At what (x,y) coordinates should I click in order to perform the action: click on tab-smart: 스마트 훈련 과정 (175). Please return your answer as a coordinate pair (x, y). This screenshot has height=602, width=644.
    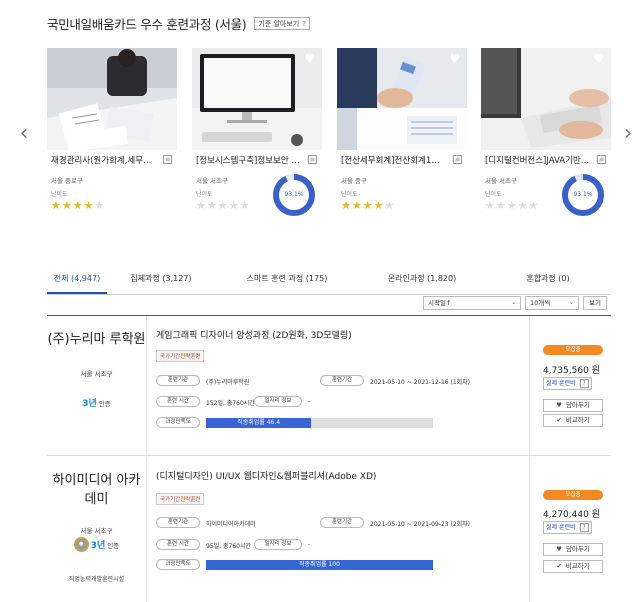
    Looking at the image, I should click on (287, 278).